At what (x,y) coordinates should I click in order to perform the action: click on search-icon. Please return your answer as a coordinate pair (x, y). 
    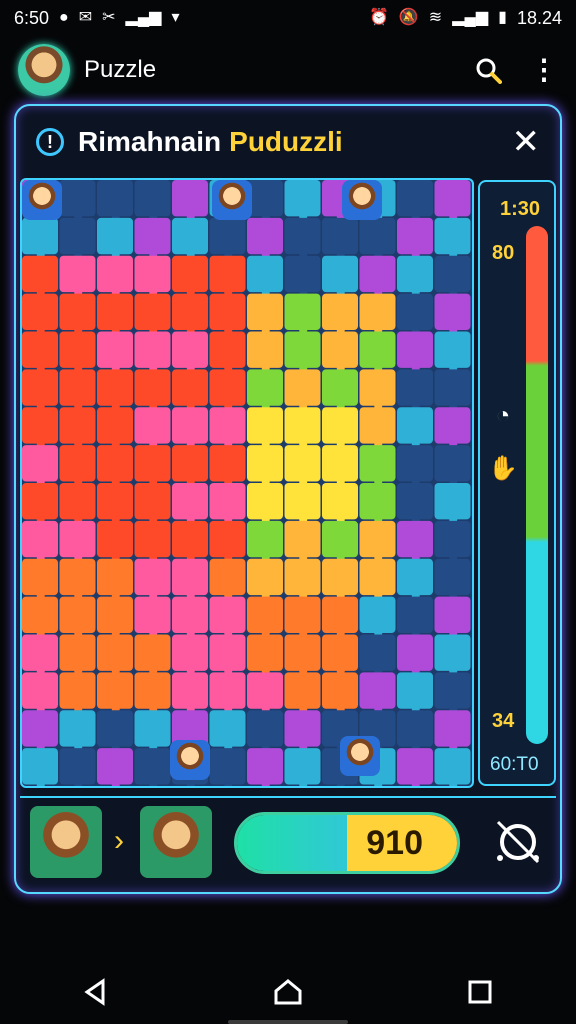
    Looking at the image, I should click on (488, 70).